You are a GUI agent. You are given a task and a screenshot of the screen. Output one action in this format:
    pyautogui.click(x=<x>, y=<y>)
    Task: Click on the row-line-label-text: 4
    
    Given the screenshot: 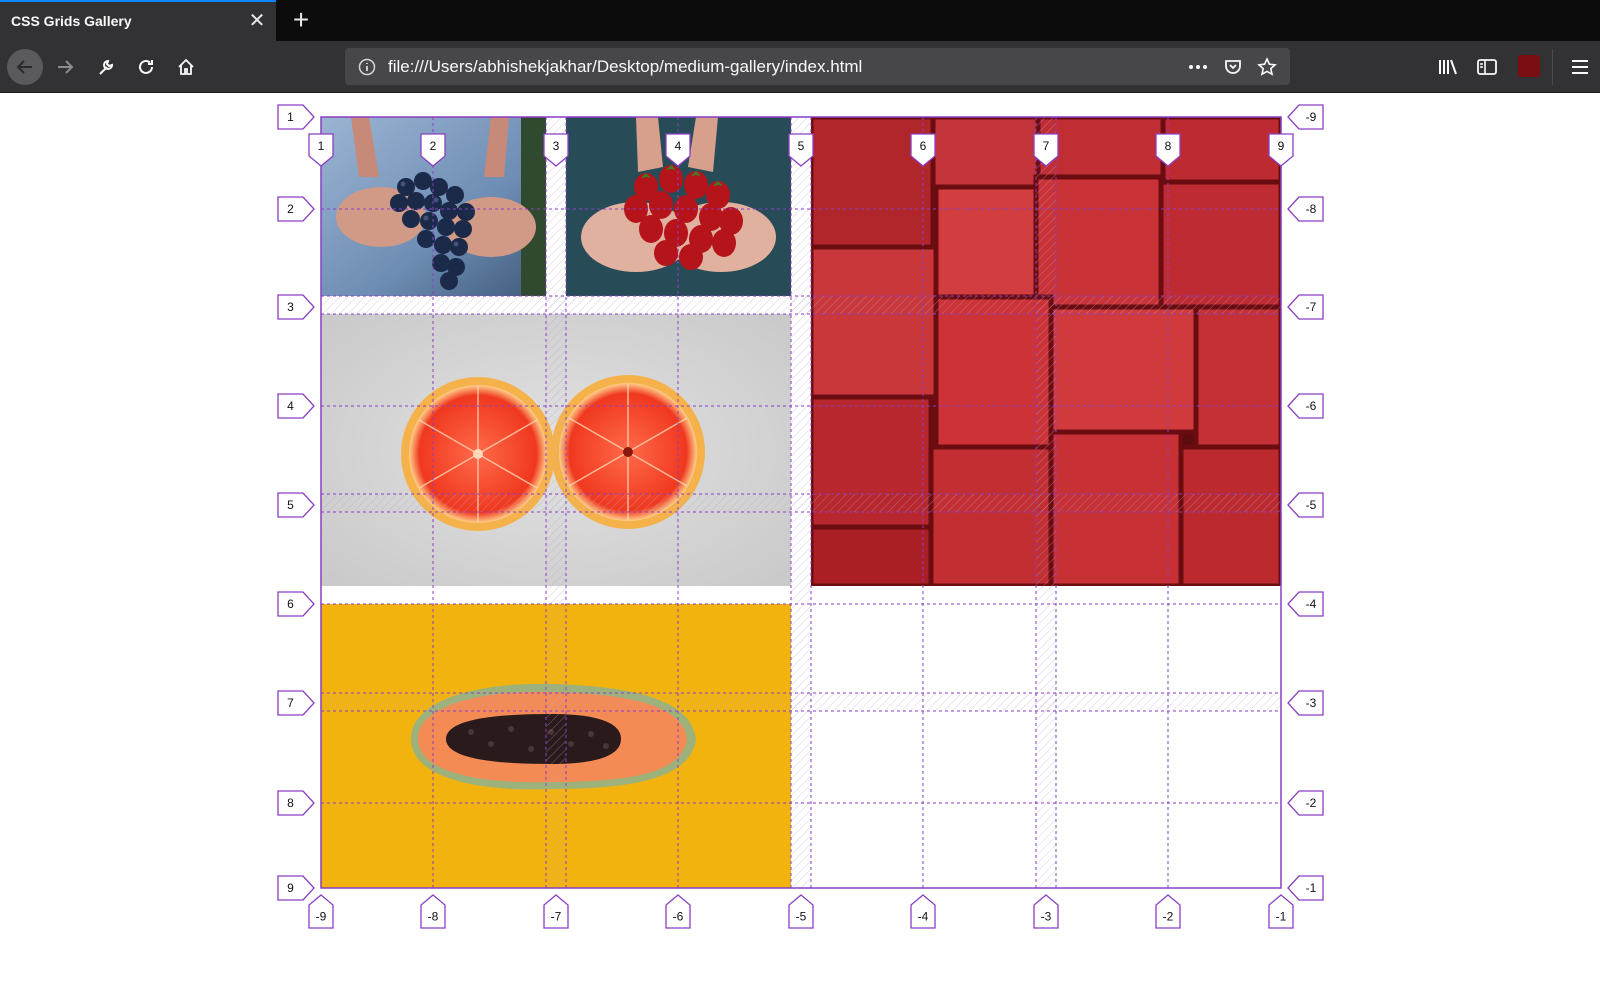 What is the action you would take?
    pyautogui.click(x=290, y=406)
    